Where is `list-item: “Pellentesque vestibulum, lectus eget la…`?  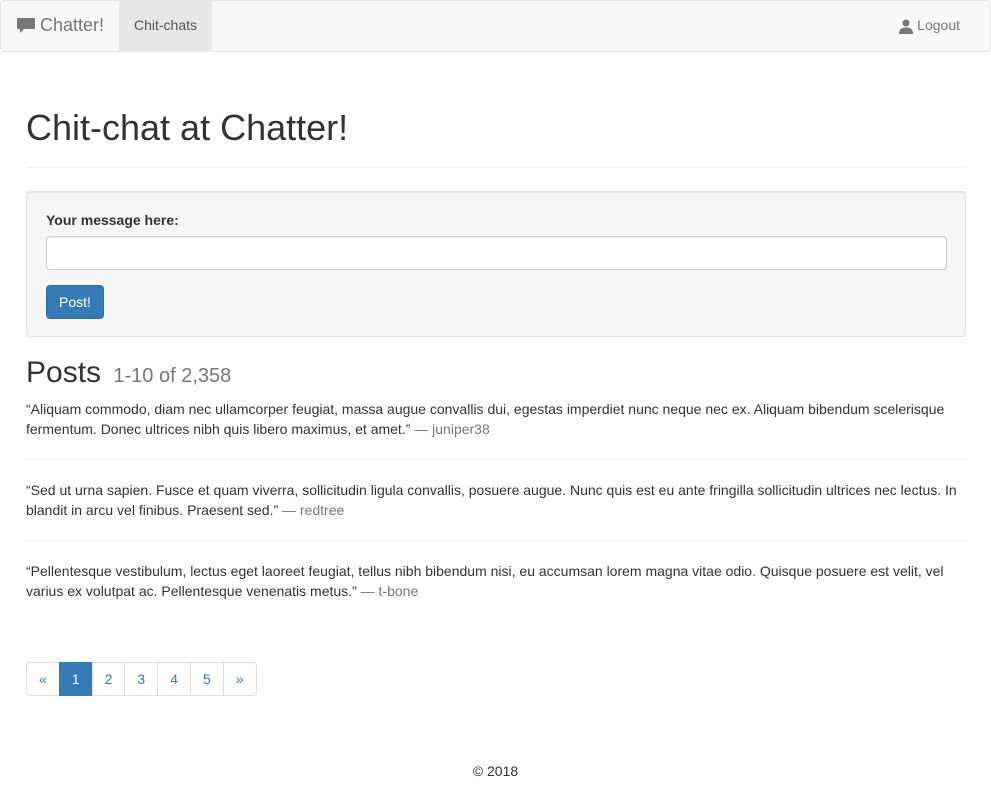 list-item: “Pellentesque vestibulum, lectus eget la… is located at coordinates (496, 591).